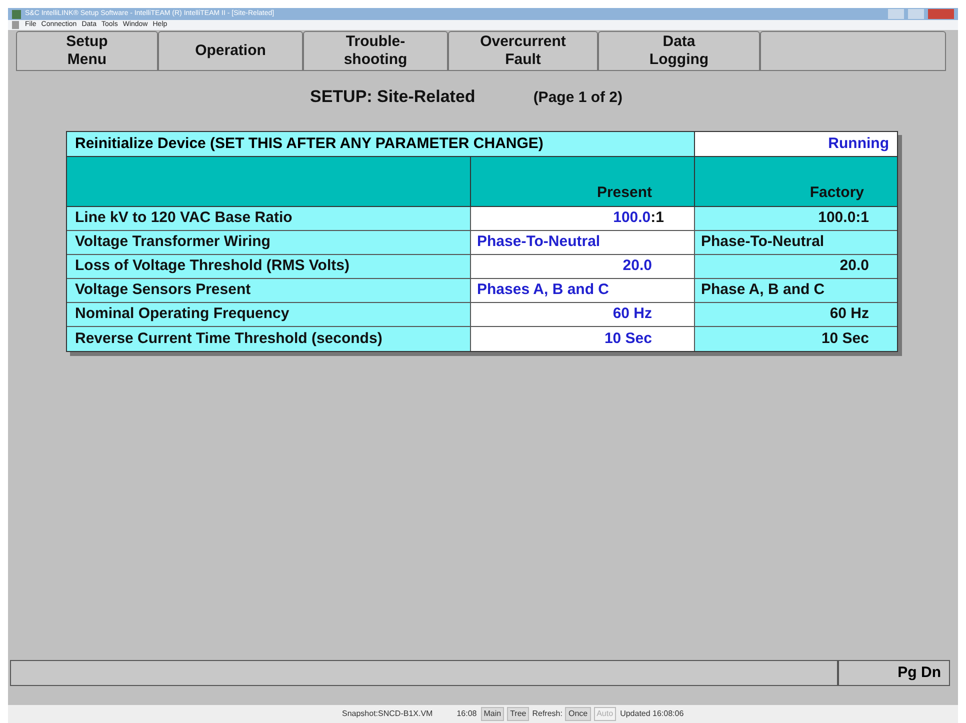 The image size is (966, 723). Describe the element at coordinates (583, 266) in the screenshot. I see `present-value: 20.0` at that location.